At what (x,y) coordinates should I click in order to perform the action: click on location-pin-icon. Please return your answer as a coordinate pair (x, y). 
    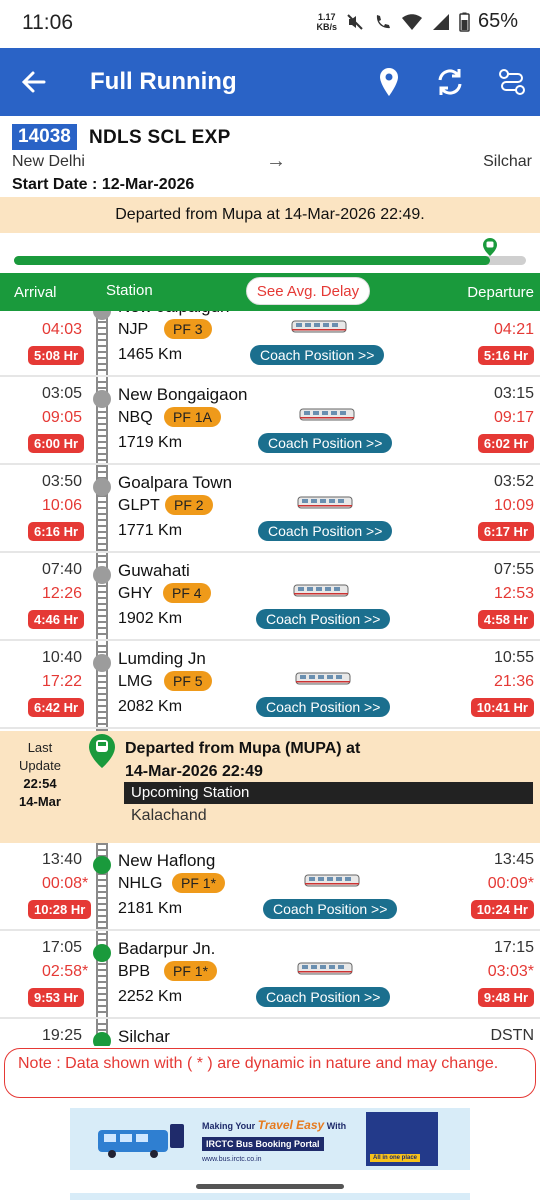
    Looking at the image, I should click on (389, 82).